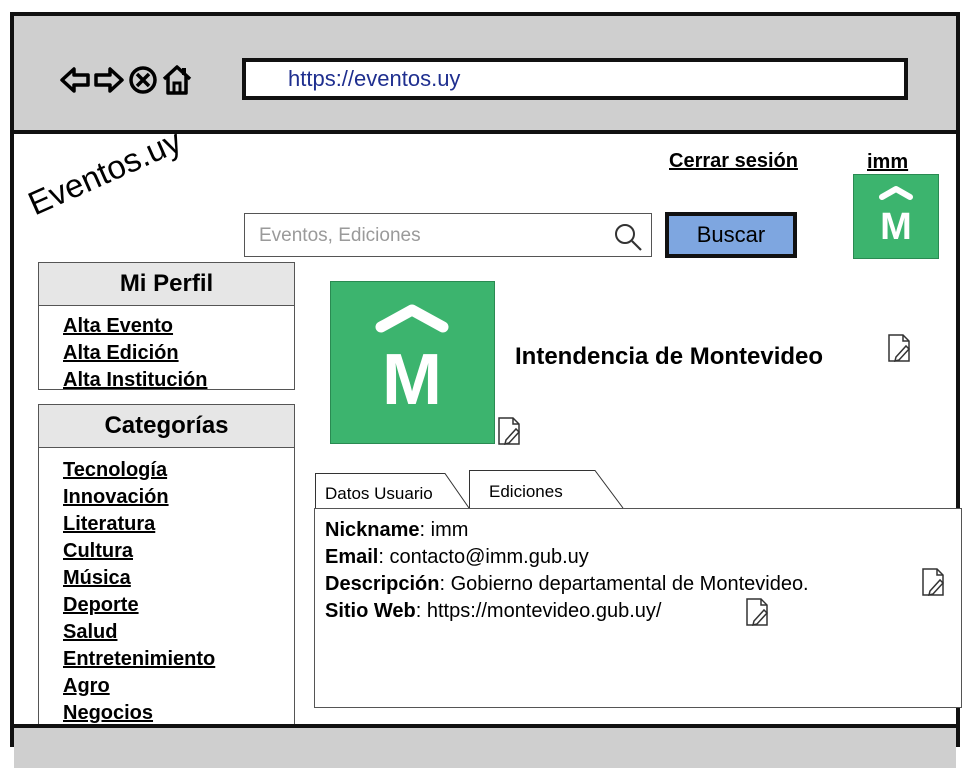 The width and height of the screenshot is (965, 768). I want to click on website-value: https://montevideo.gub.uy/, so click(544, 611).